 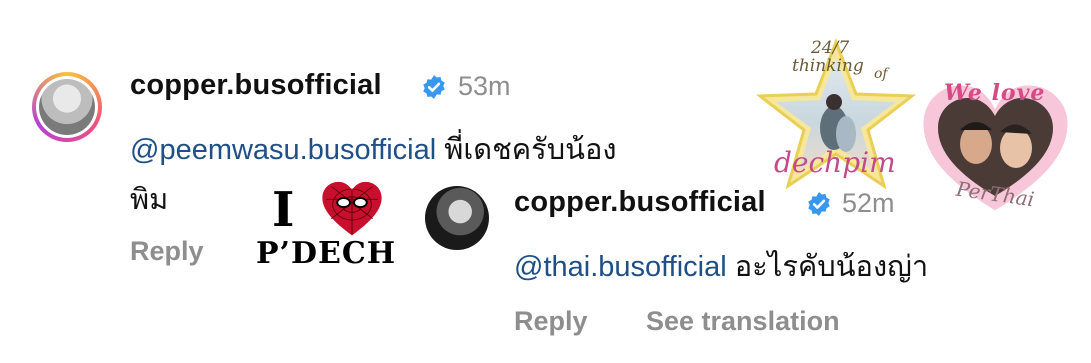 I want to click on avatar-copper, so click(x=67, y=107).